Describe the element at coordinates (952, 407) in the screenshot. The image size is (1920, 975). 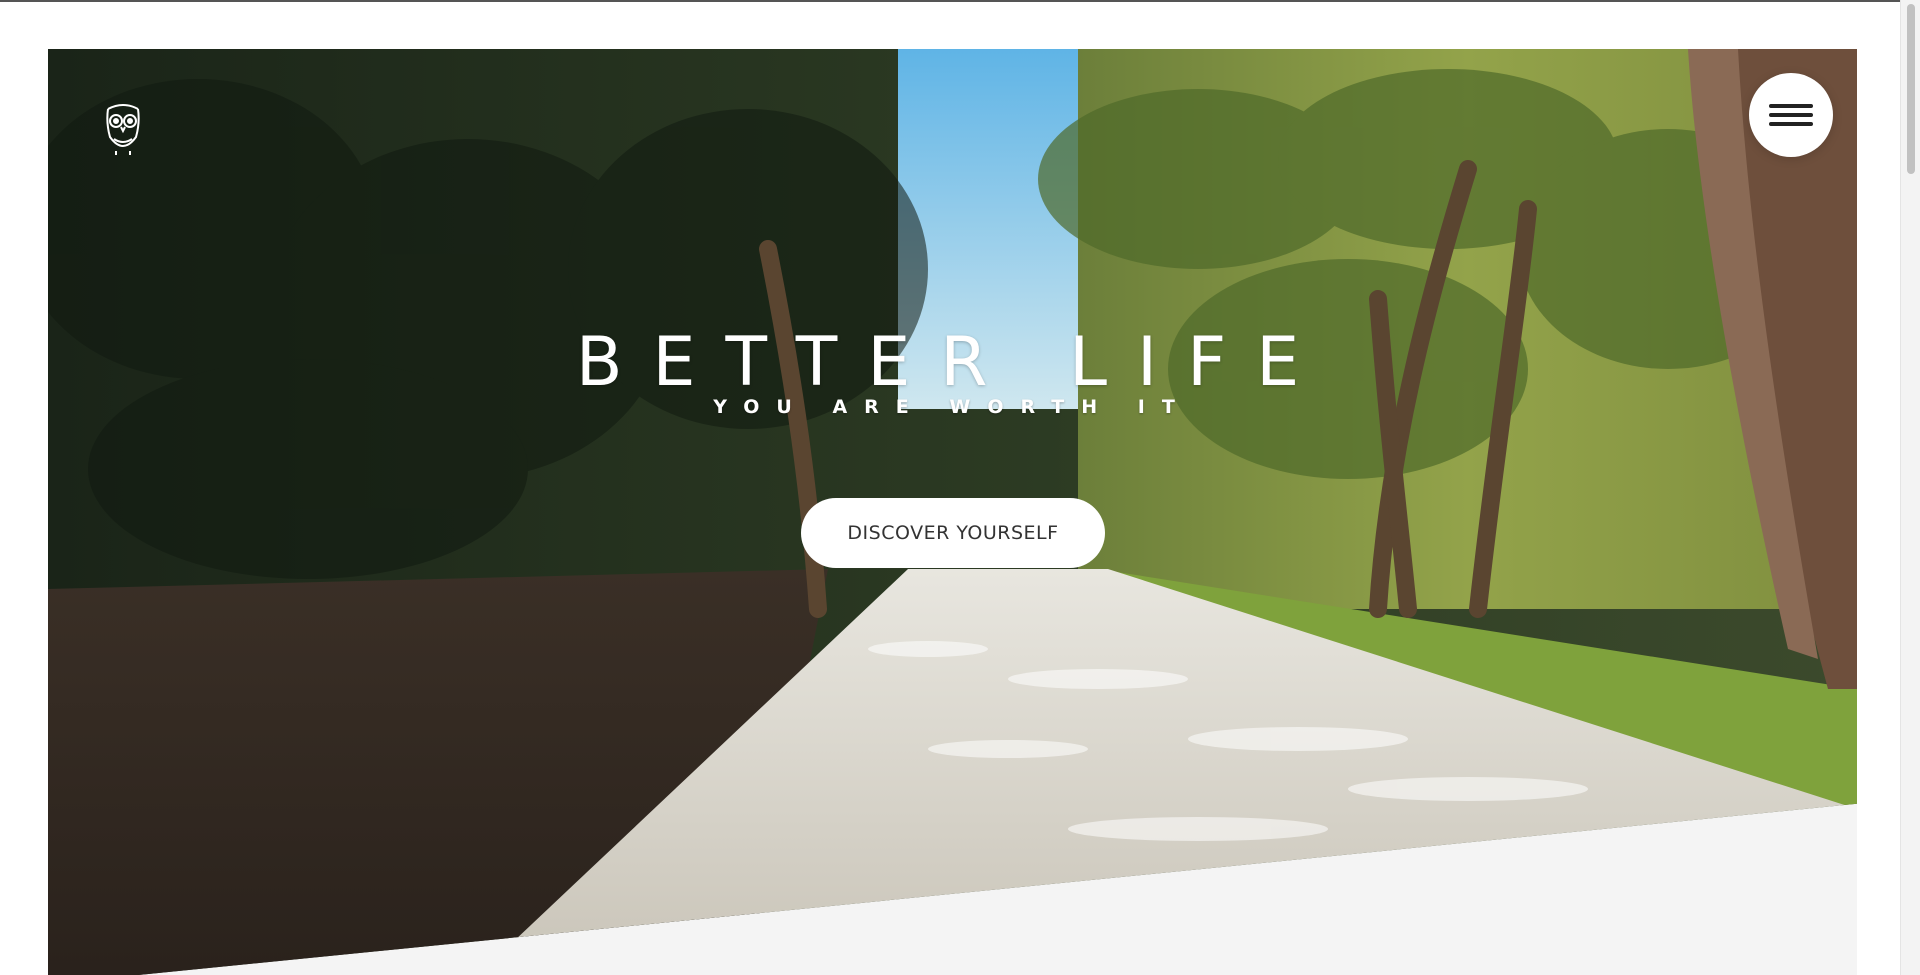
I see `hero-subtitle: YOU ARE WORTH IT` at that location.